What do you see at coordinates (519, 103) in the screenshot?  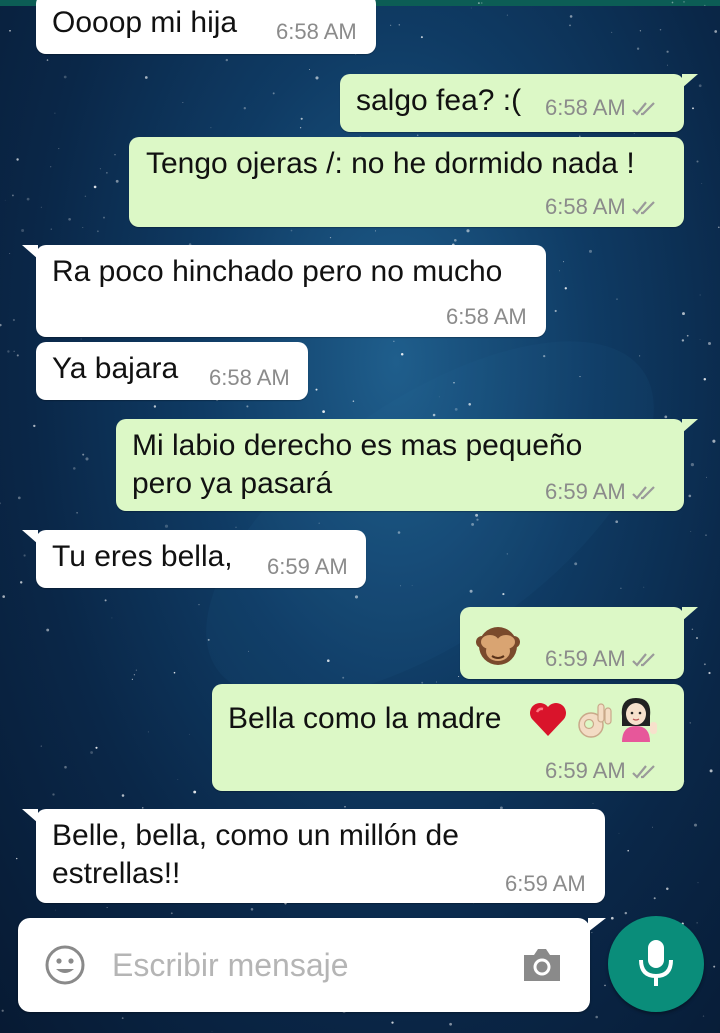 I see `message-outgoing: salgo fea? :( 6:58 AM` at bounding box center [519, 103].